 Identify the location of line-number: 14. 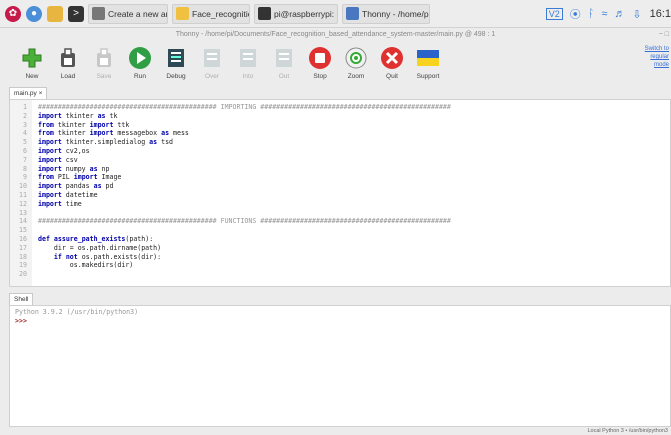
(23, 221).